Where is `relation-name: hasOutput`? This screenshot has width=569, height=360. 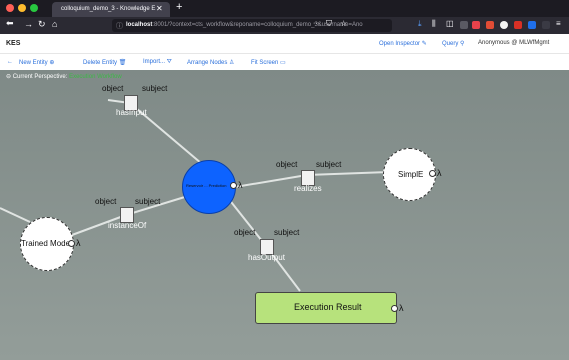 relation-name: hasOutput is located at coordinates (266, 257).